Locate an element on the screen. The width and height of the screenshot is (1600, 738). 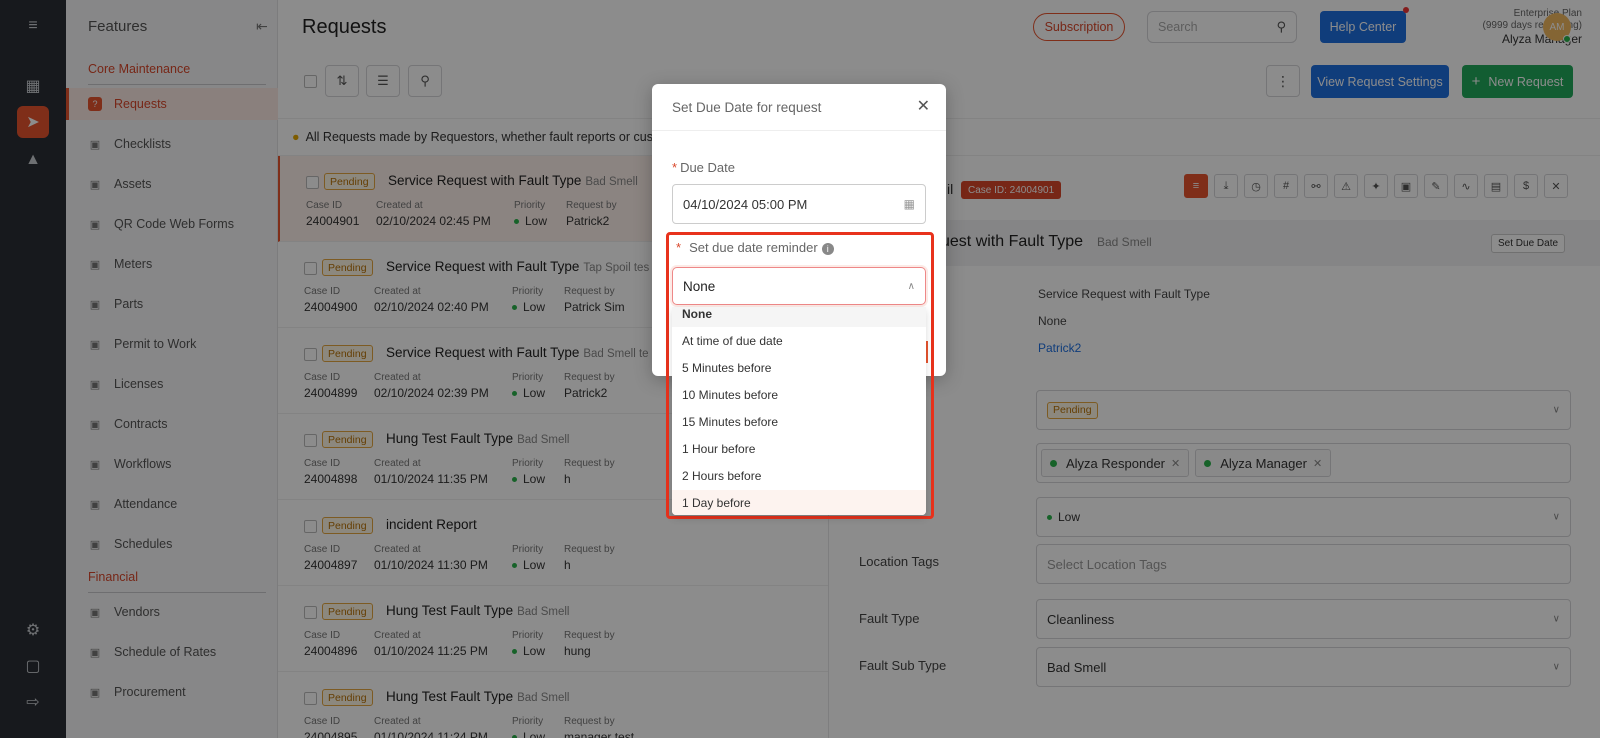
reminder-label: * Set due date reminder i is located at coordinates (757, 247).